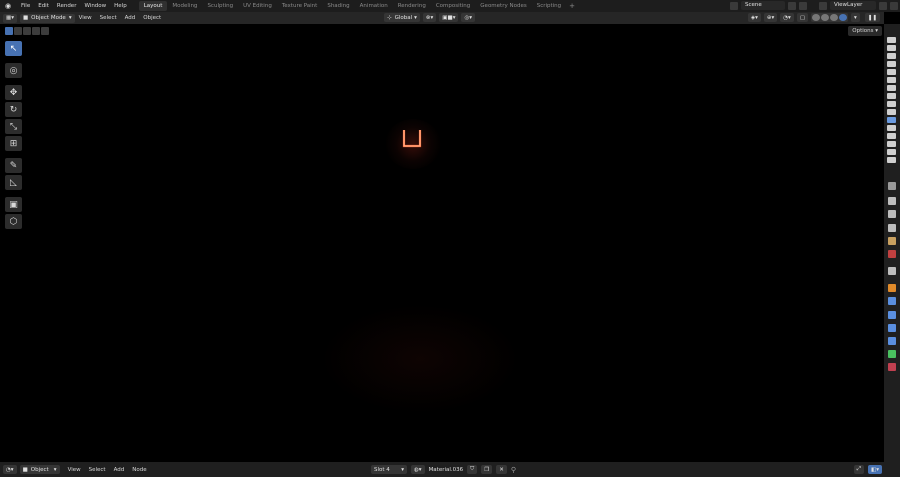 This screenshot has width=900, height=477. What do you see at coordinates (892, 301) in the screenshot?
I see `modifier-properties-icon` at bounding box center [892, 301].